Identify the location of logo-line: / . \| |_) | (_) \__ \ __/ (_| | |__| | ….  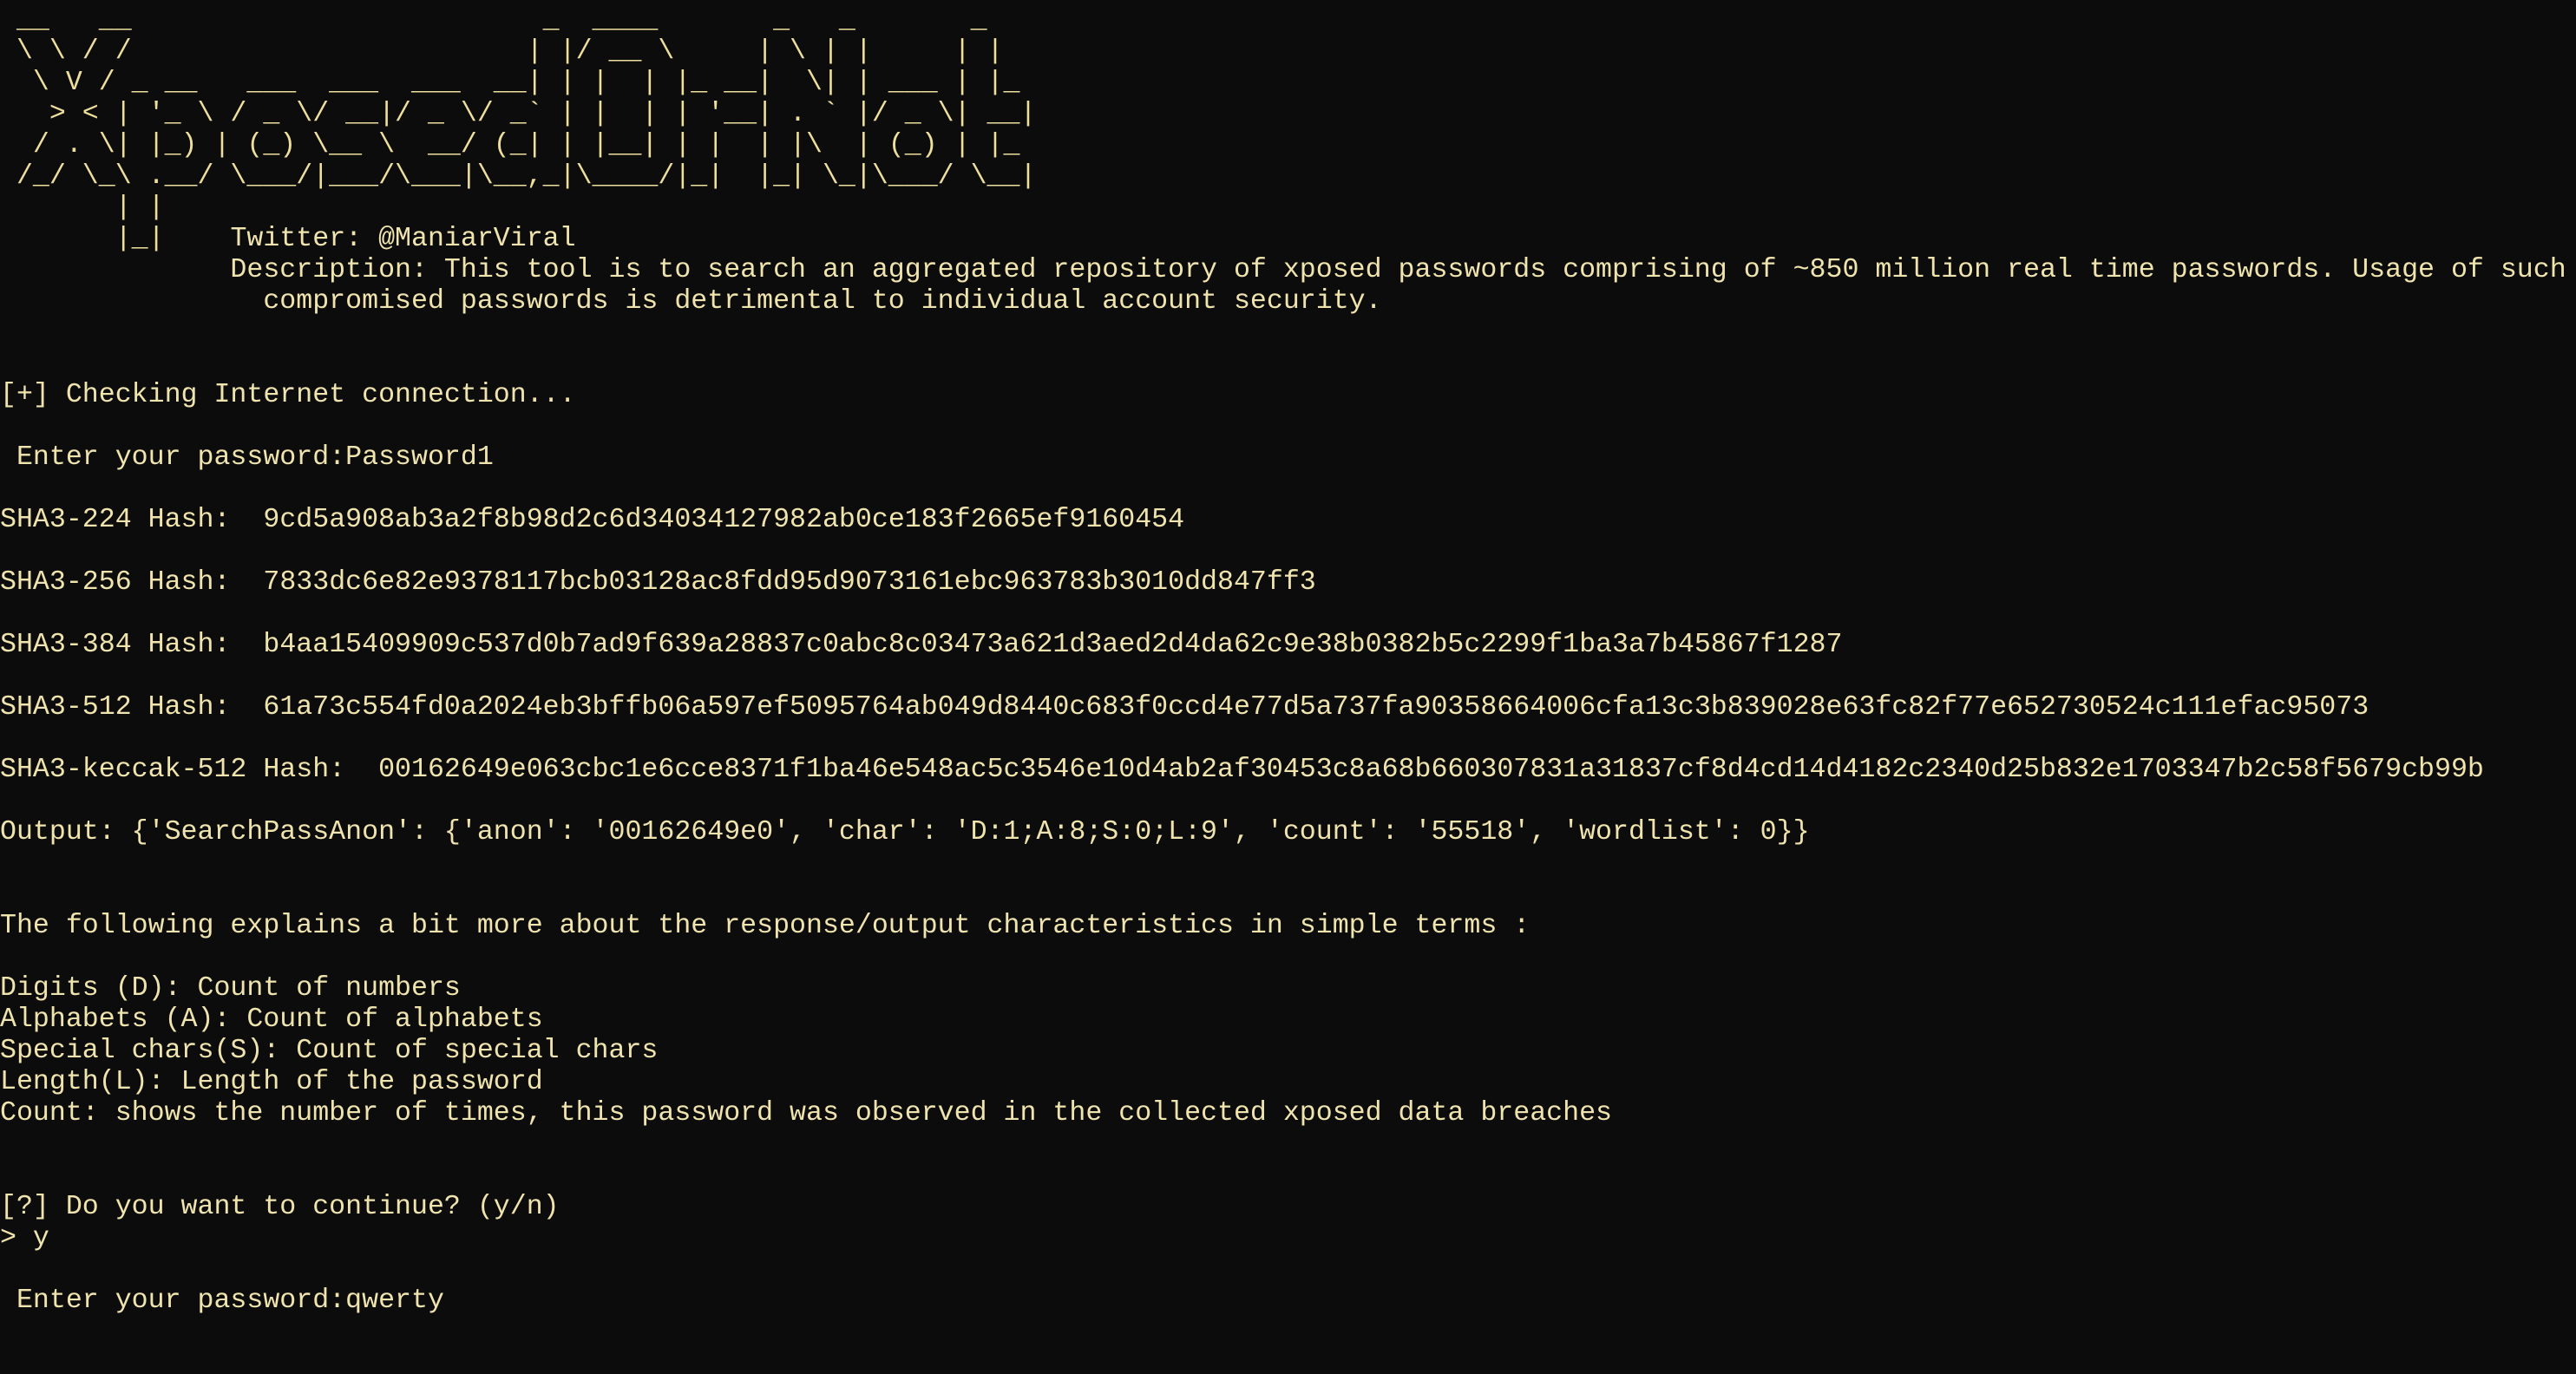
(510, 145).